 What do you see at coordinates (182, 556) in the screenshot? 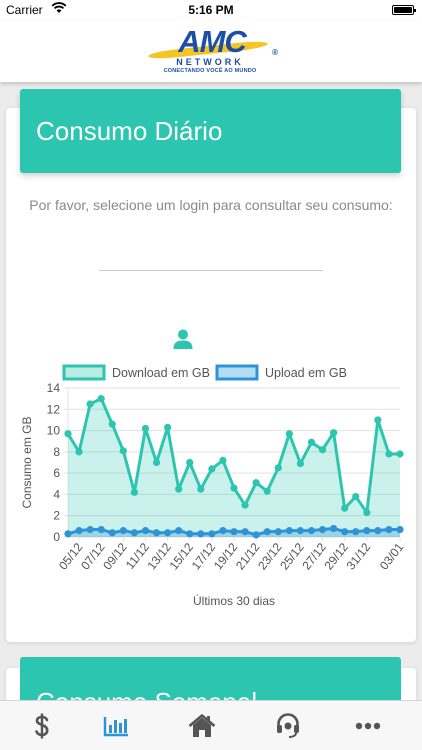
I see `x-tick-label: 15/12` at bounding box center [182, 556].